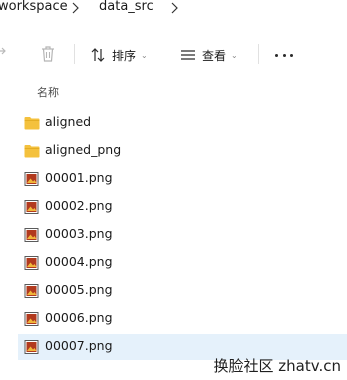 The width and height of the screenshot is (347, 380). What do you see at coordinates (79, 177) in the screenshot?
I see `file-name: 00001.png` at bounding box center [79, 177].